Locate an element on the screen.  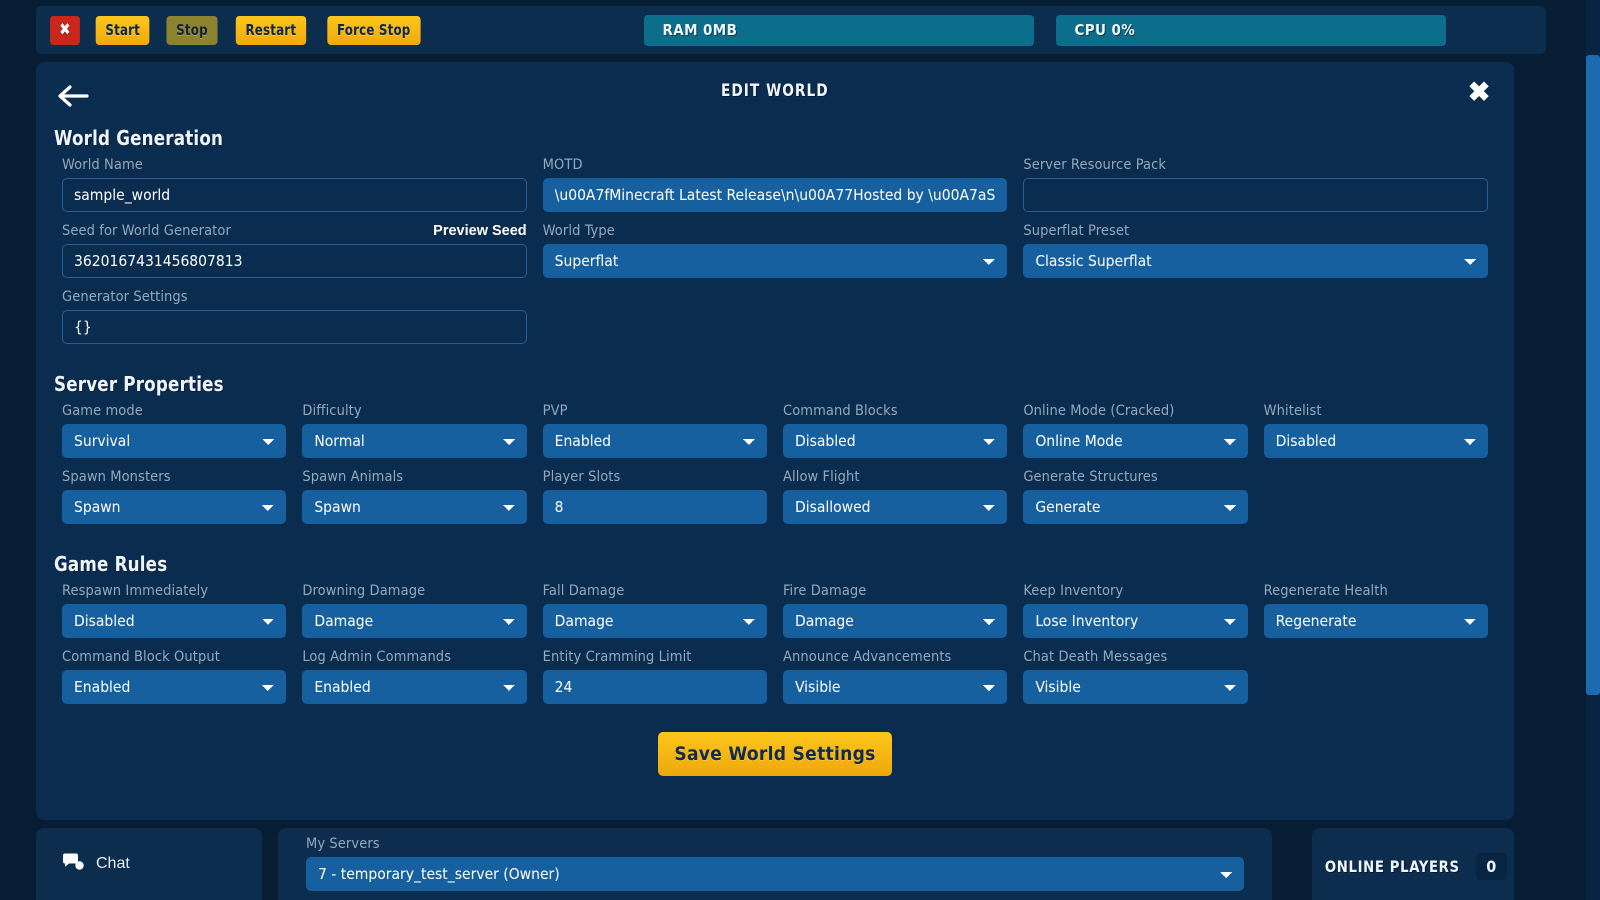
field-world-name: World Name is located at coordinates (294, 185).